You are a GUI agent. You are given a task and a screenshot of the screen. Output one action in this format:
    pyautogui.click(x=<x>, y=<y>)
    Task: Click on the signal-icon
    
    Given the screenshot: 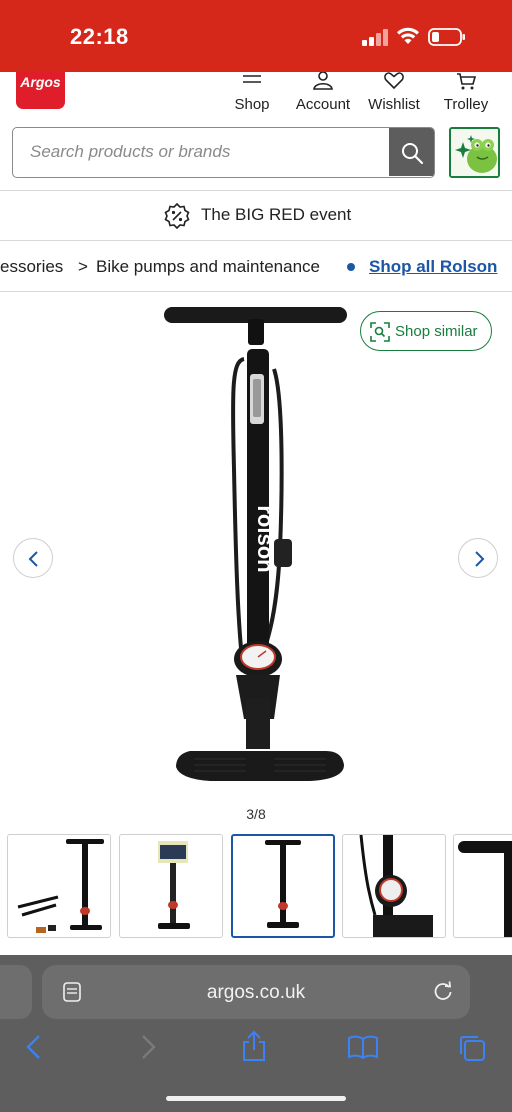 What is the action you would take?
    pyautogui.click(x=375, y=37)
    